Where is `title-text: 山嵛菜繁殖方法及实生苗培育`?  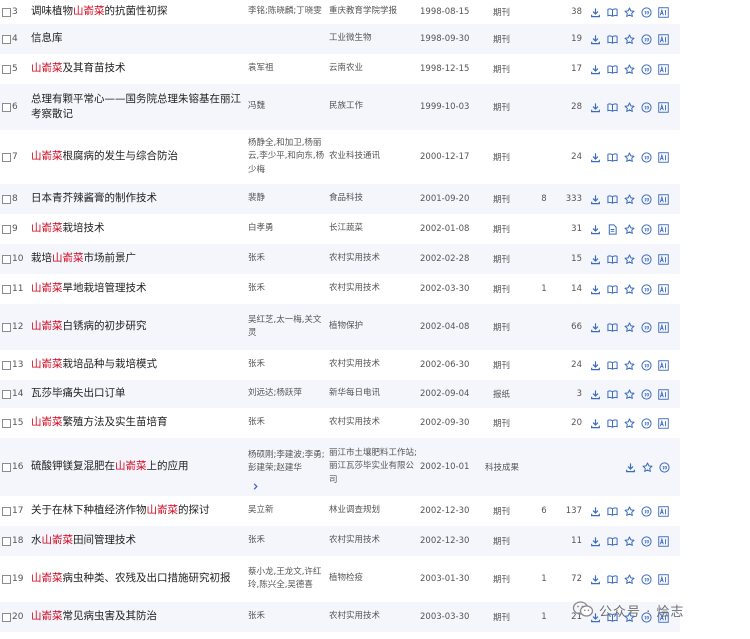
title-text: 山嵛菜繁殖方法及实生苗培育 is located at coordinates (99, 422).